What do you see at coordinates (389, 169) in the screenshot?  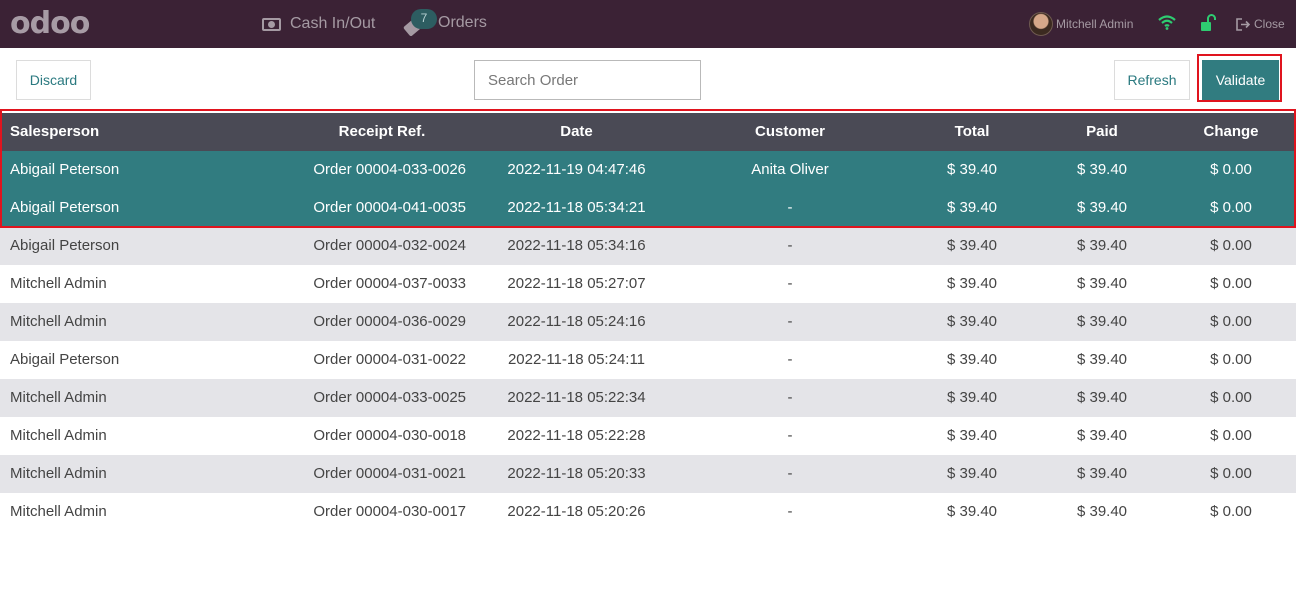 I see `cell-receipt-ref: Order 00004-033-0026` at bounding box center [389, 169].